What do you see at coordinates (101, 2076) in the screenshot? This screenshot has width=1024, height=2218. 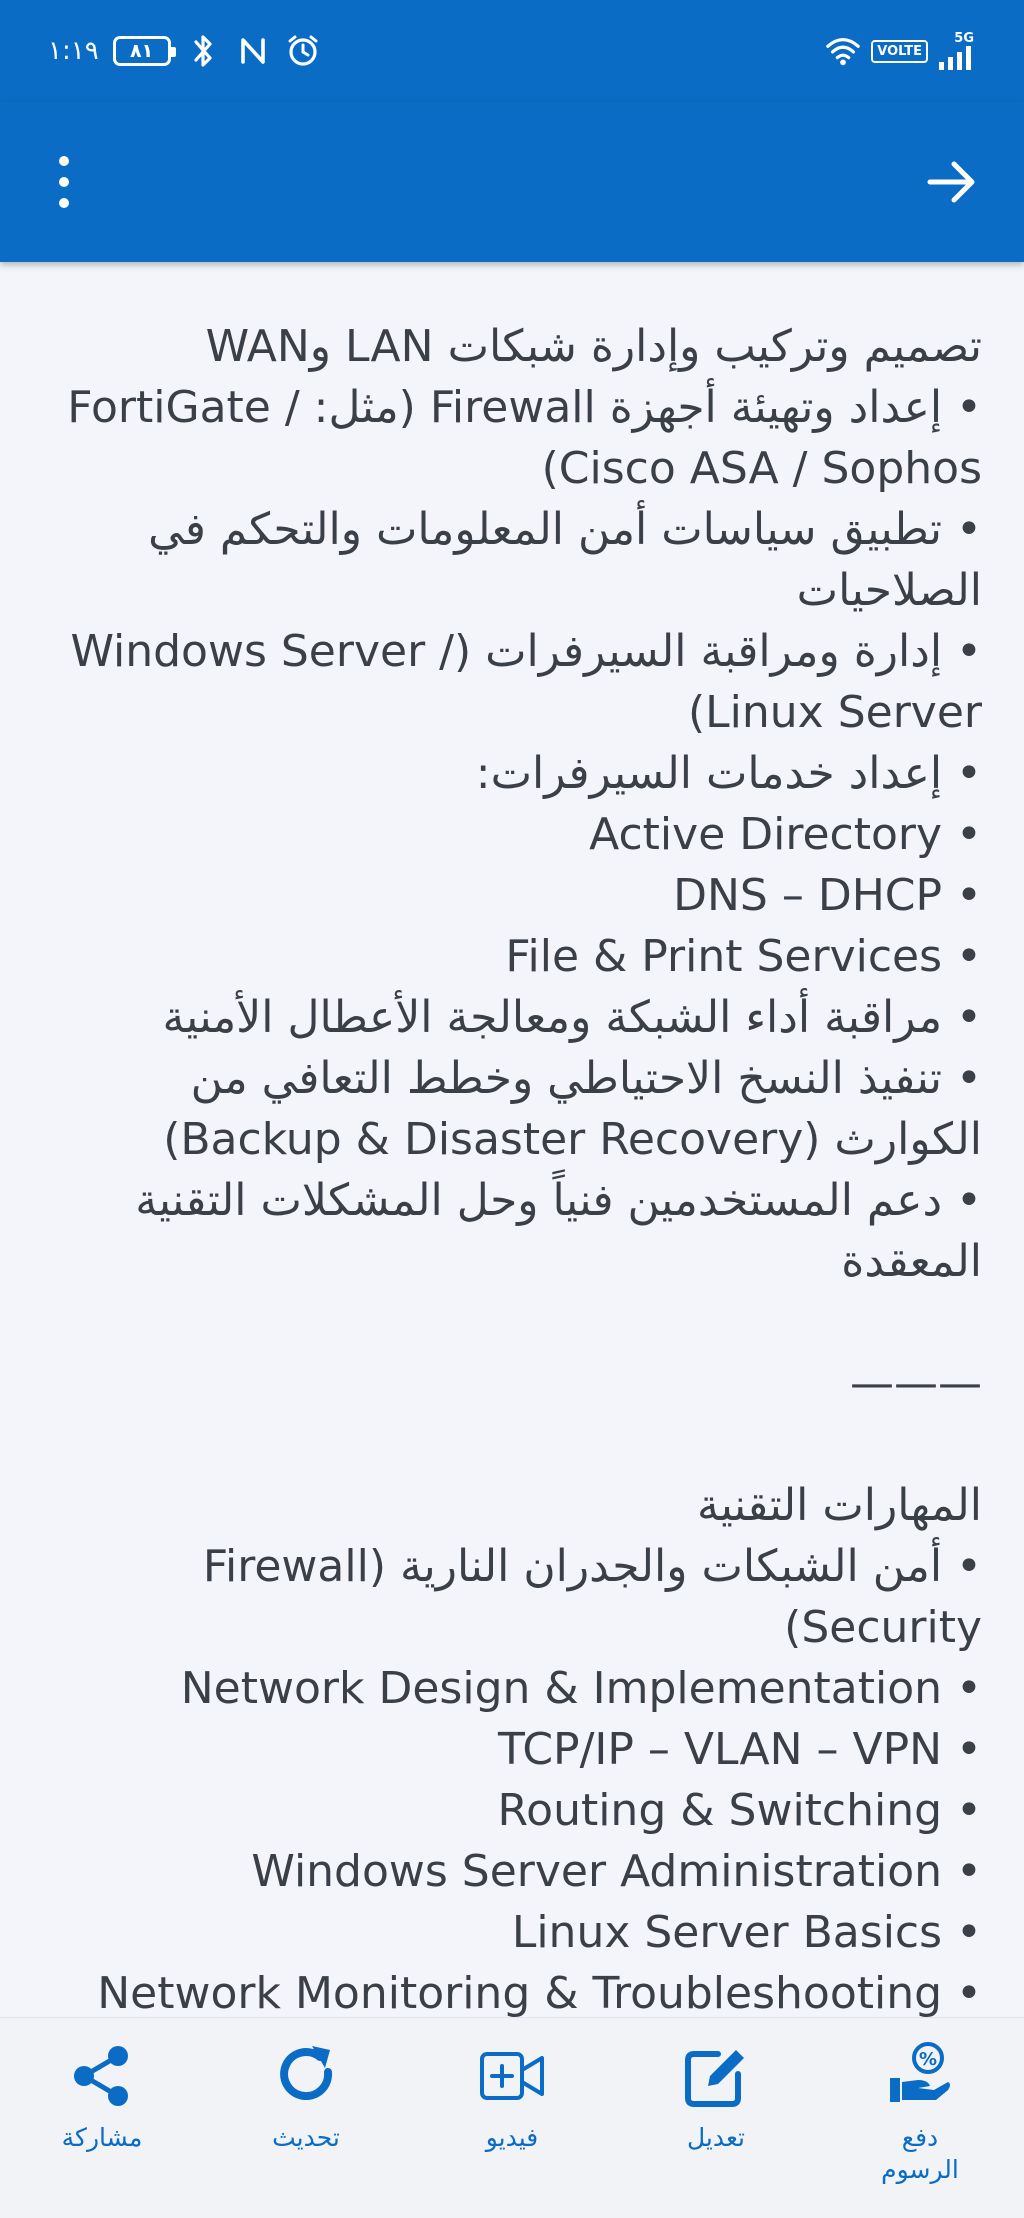 I see `share-icon` at bounding box center [101, 2076].